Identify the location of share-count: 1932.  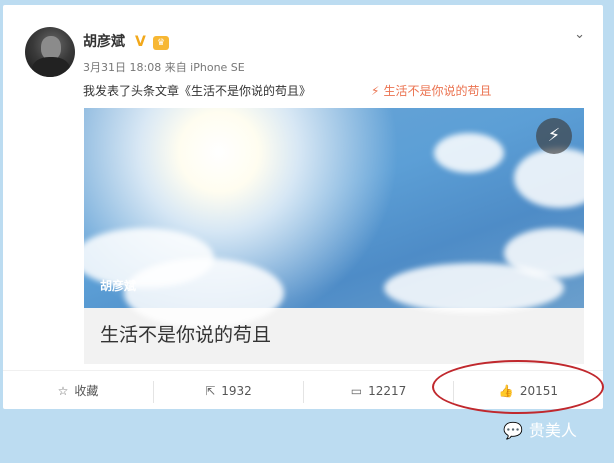
(236, 391).